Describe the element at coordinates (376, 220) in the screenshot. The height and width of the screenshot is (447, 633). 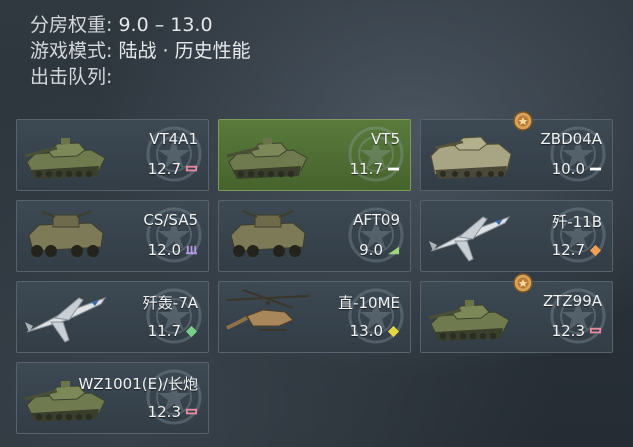
I see `vehicle-name: AFT09` at that location.